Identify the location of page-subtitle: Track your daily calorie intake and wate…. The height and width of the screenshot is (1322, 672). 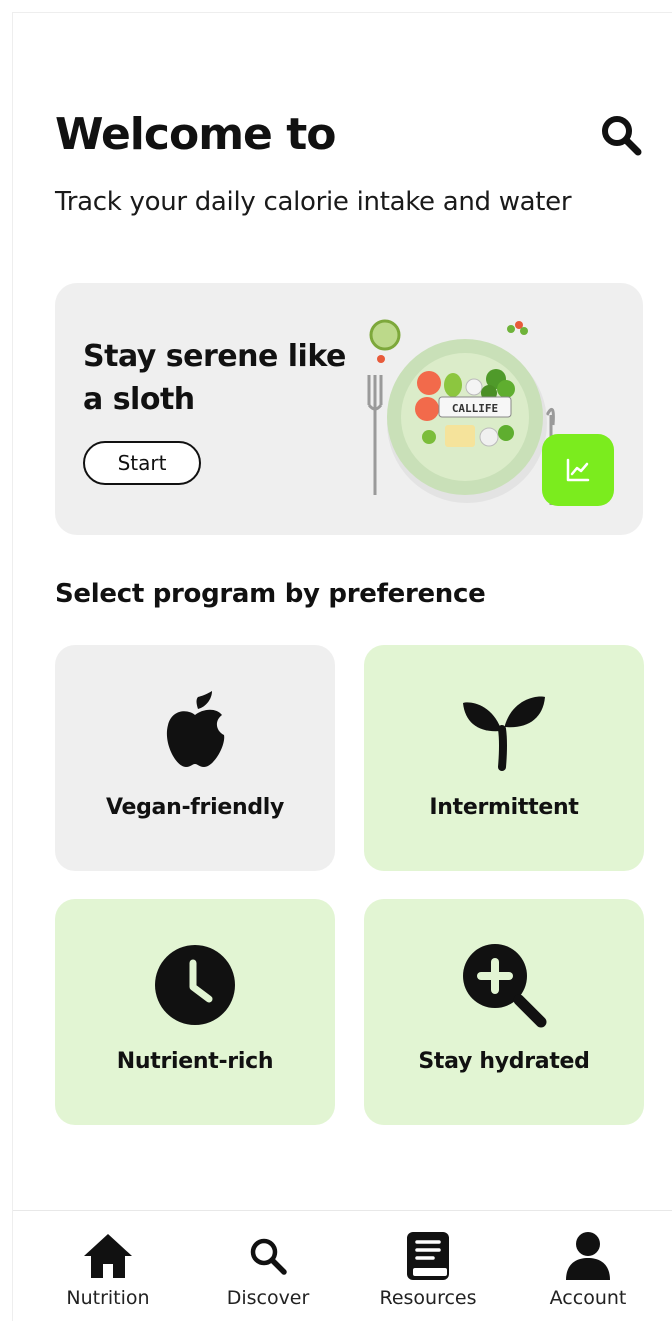
(313, 202).